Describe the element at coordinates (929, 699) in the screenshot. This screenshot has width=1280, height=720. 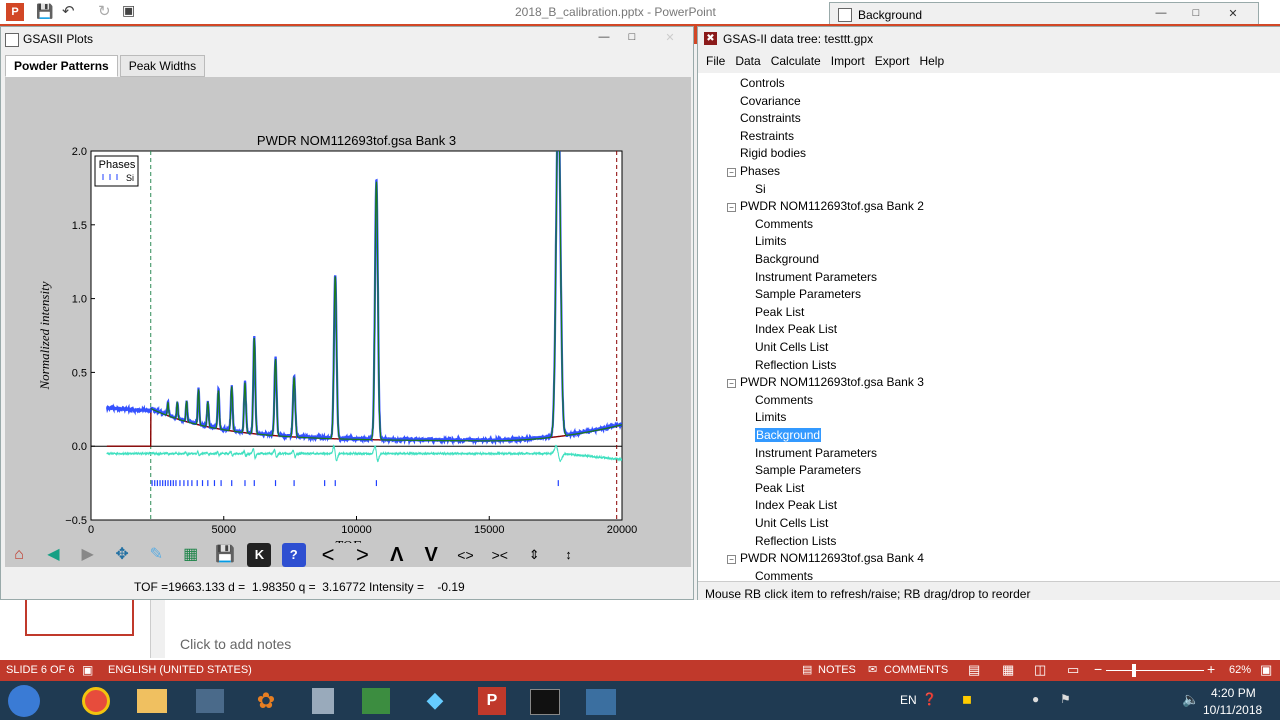
I see `help-tray-icon: ❓` at that location.